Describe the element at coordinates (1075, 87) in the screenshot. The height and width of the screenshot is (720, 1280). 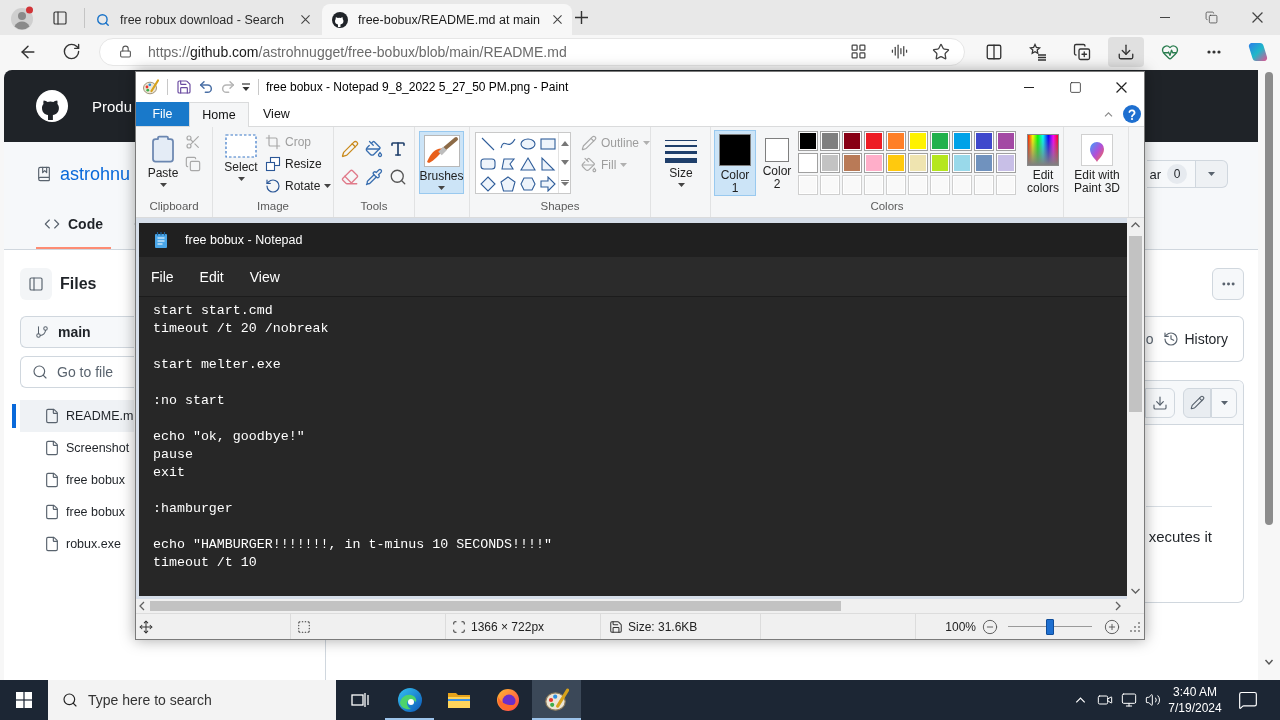
I see `maximize-icon` at that location.